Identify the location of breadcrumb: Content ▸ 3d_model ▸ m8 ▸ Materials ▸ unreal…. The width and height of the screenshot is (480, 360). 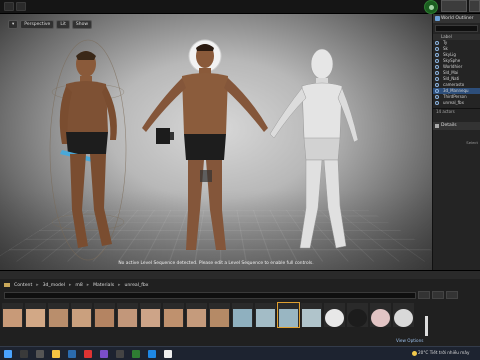
(76, 285).